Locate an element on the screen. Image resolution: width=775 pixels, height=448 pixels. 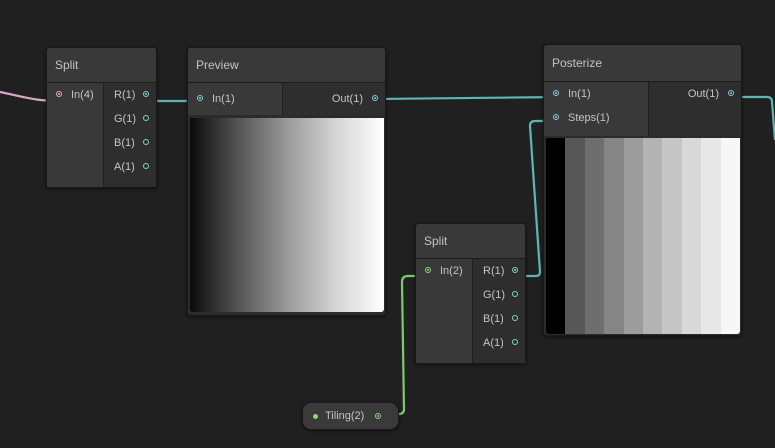
posterized-preview-image is located at coordinates (643, 236).